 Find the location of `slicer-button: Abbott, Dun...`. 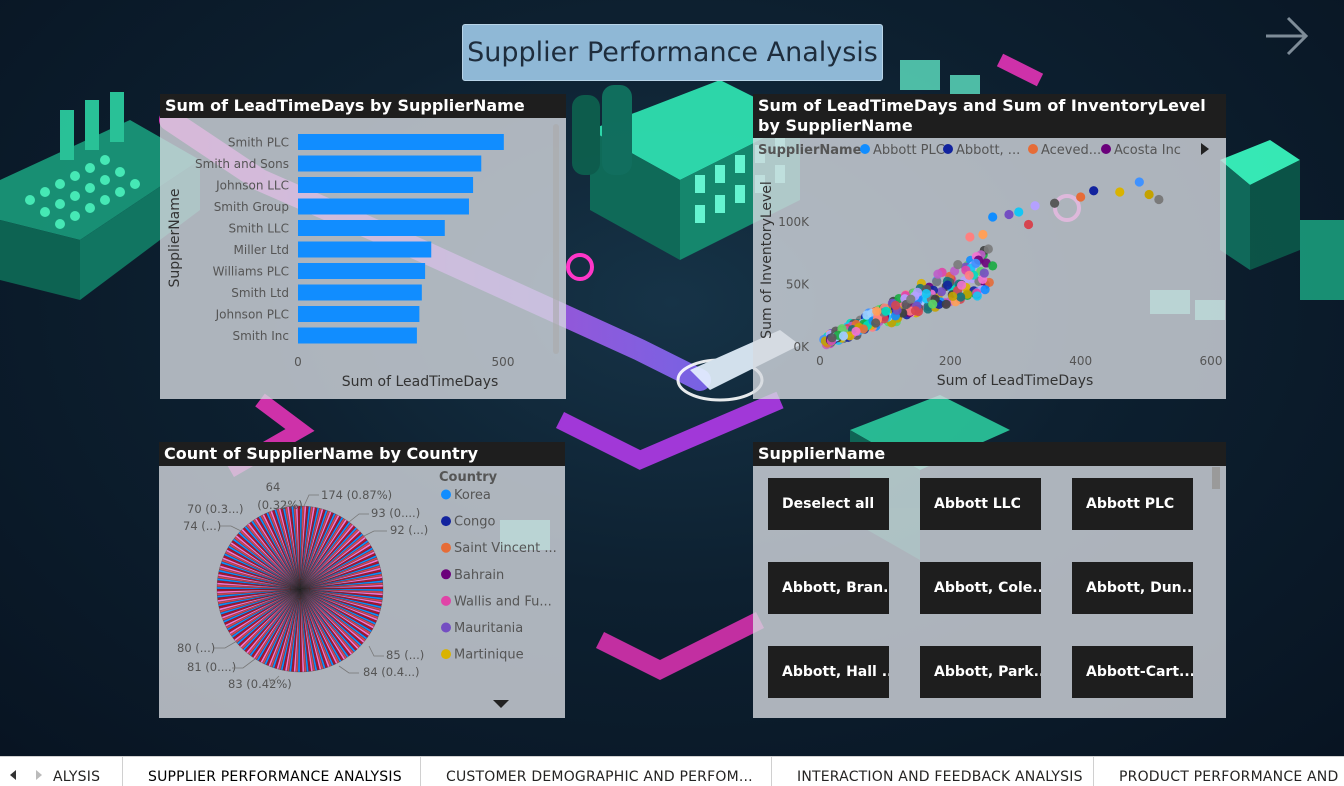

slicer-button: Abbott, Dun... is located at coordinates (1132, 588).